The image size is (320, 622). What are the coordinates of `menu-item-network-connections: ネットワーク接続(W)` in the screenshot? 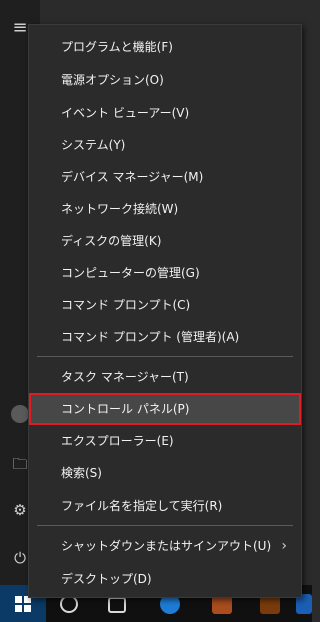 It's located at (165, 209).